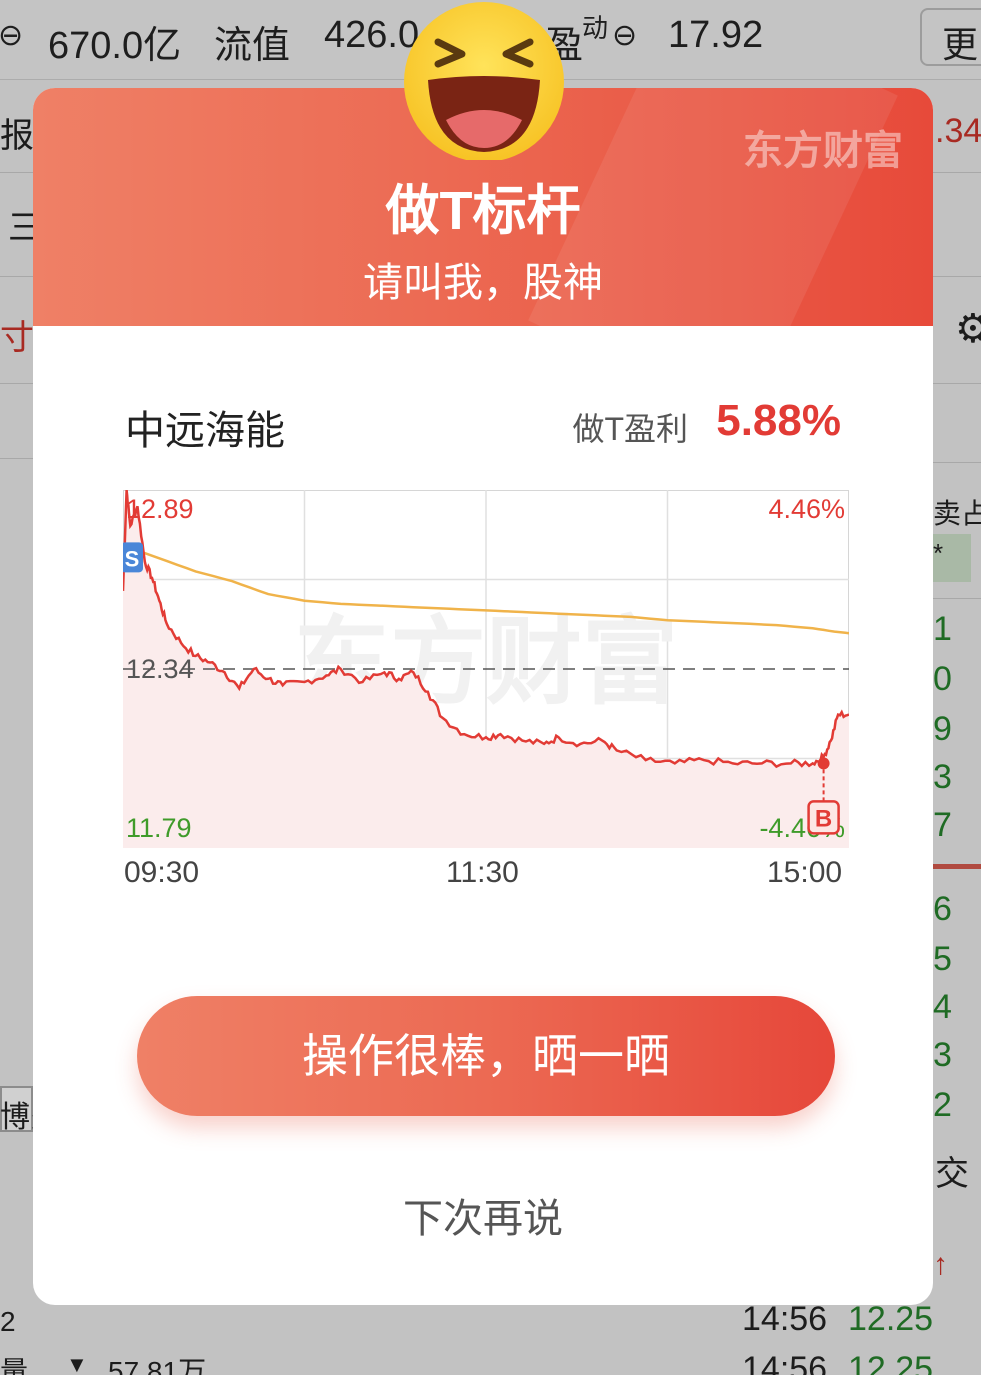 The width and height of the screenshot is (981, 1375). Describe the element at coordinates (132, 558) in the screenshot. I see `sell-marker-label: S` at that location.